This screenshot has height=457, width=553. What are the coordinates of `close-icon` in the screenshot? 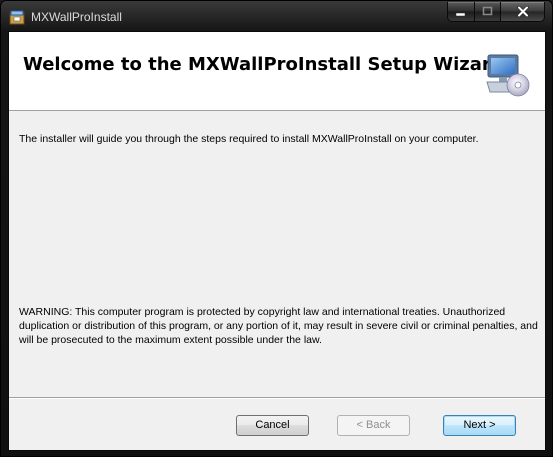 It's located at (522, 11).